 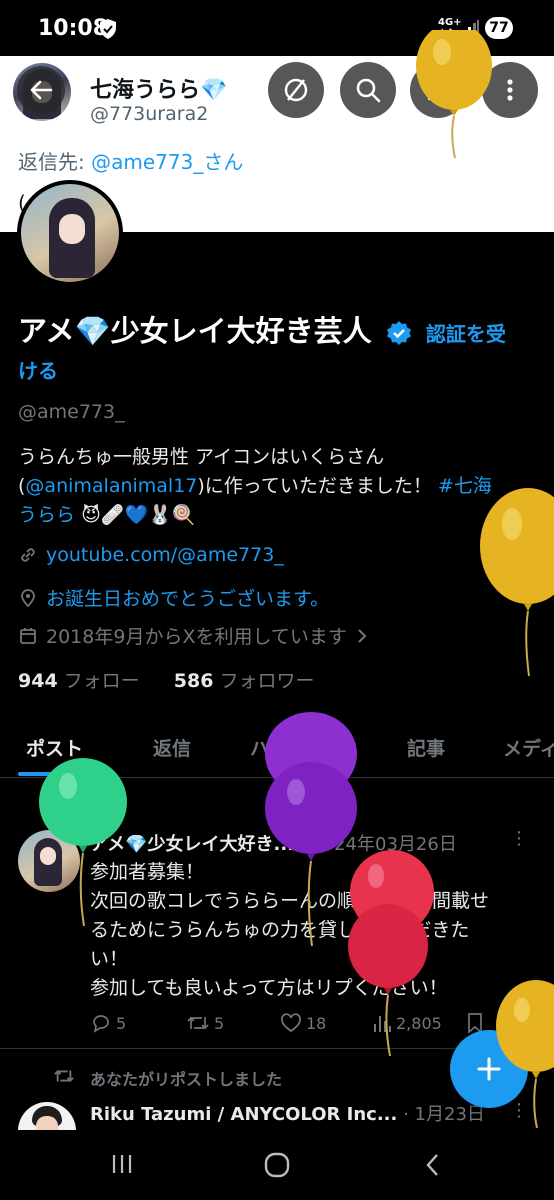 I want to click on profile-name: アメ💎少女レイ大好き芸人, so click(x=195, y=331).